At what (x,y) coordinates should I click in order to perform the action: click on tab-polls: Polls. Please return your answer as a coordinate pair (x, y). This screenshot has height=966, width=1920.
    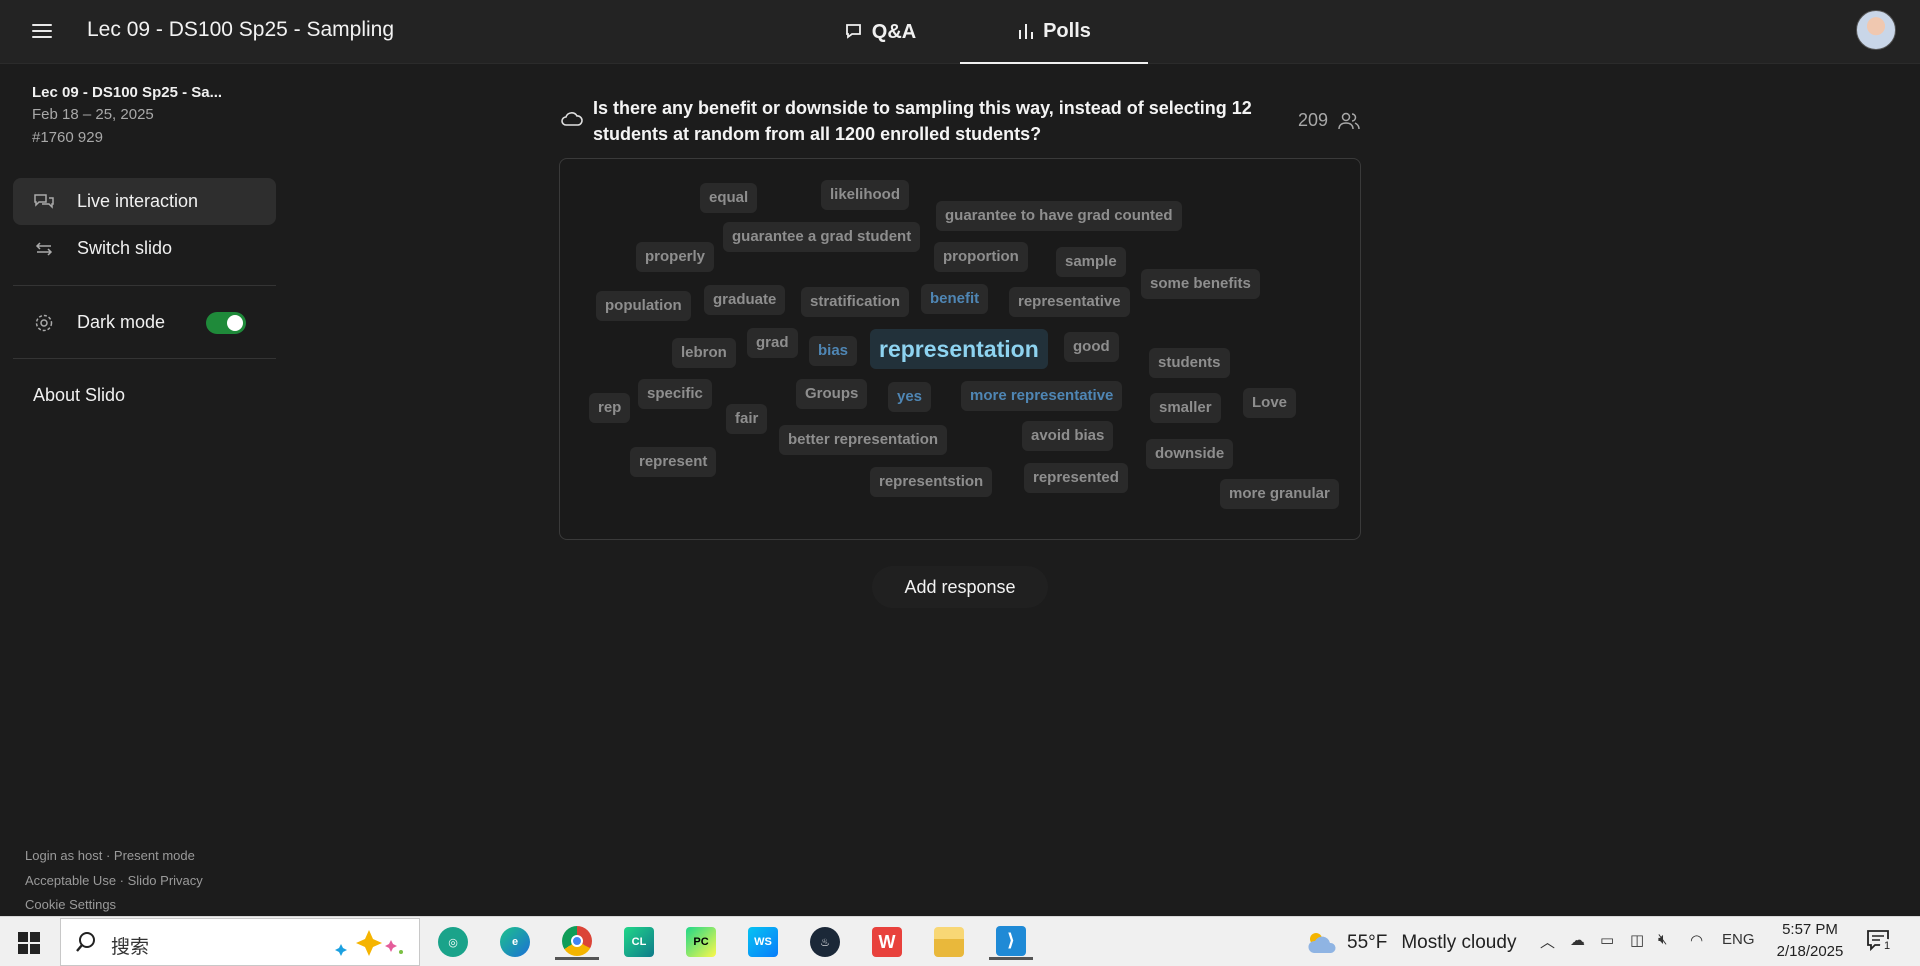
    Looking at the image, I should click on (1054, 32).